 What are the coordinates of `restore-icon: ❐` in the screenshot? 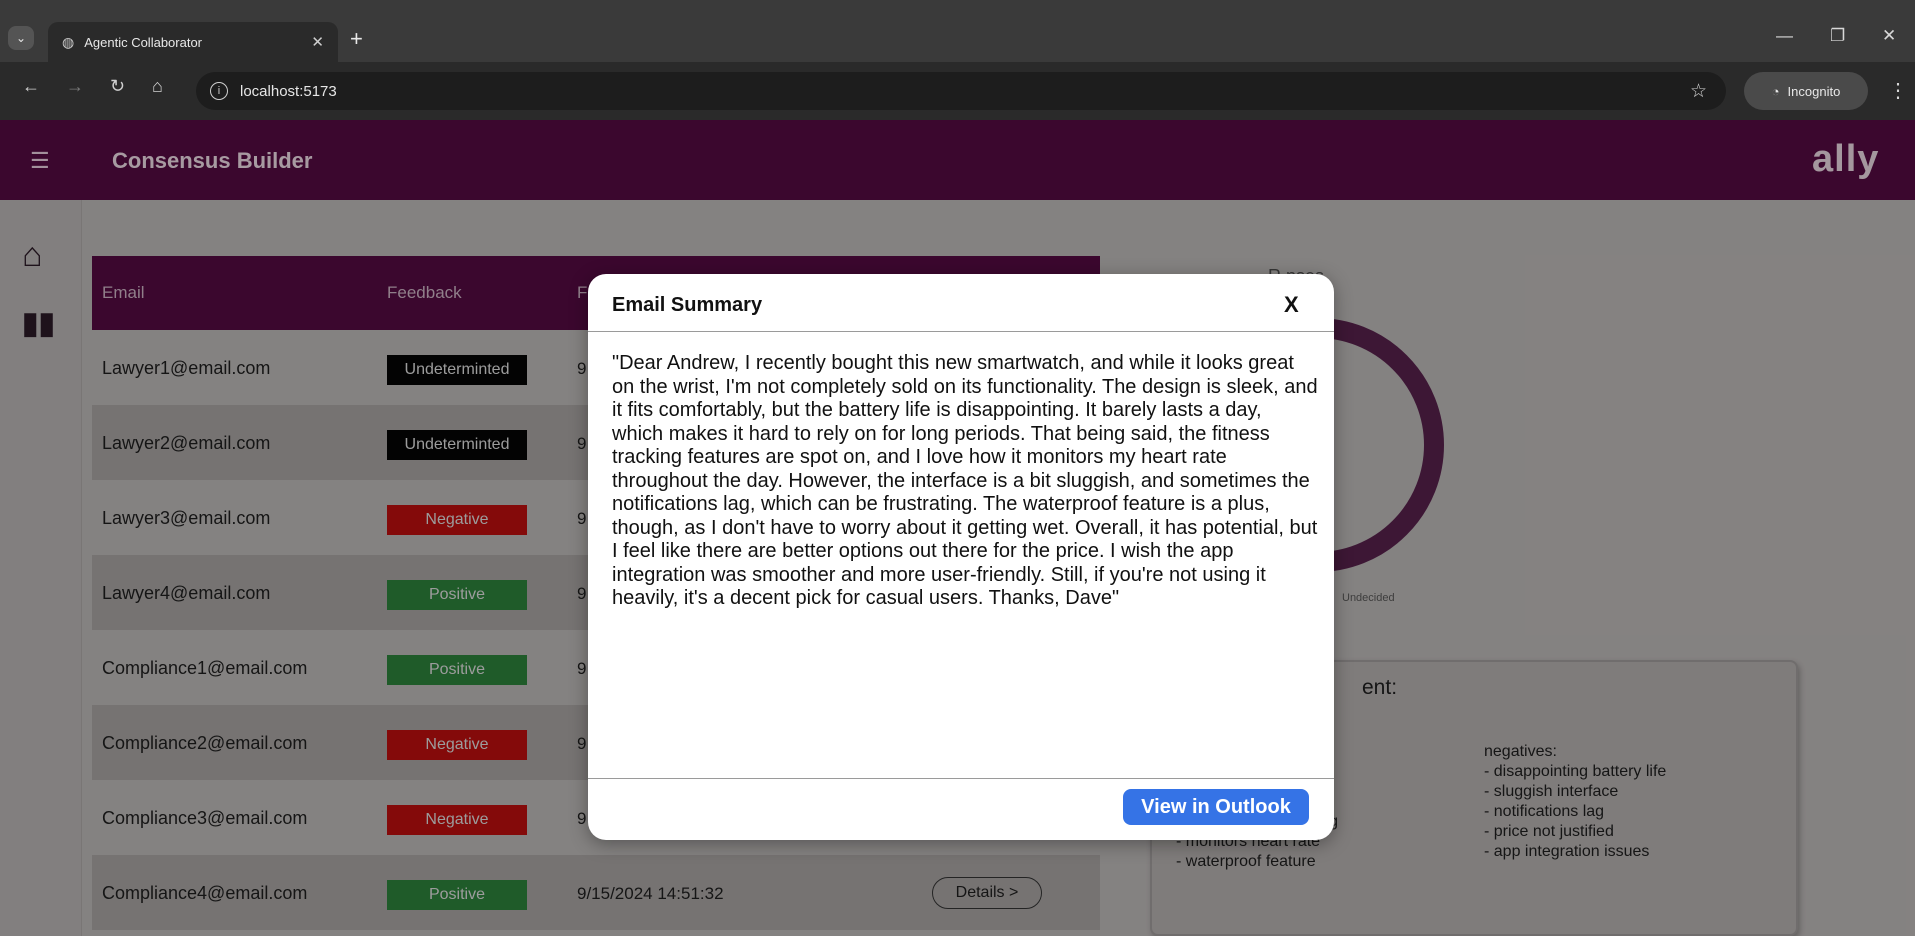 It's located at (1837, 36).